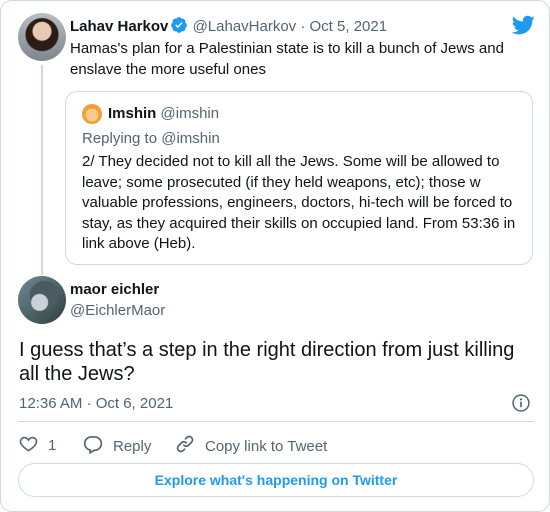 Image resolution: width=550 pixels, height=512 pixels. Describe the element at coordinates (276, 480) in the screenshot. I see `explore-twitter-button: Explore what's happening on Twitter` at that location.